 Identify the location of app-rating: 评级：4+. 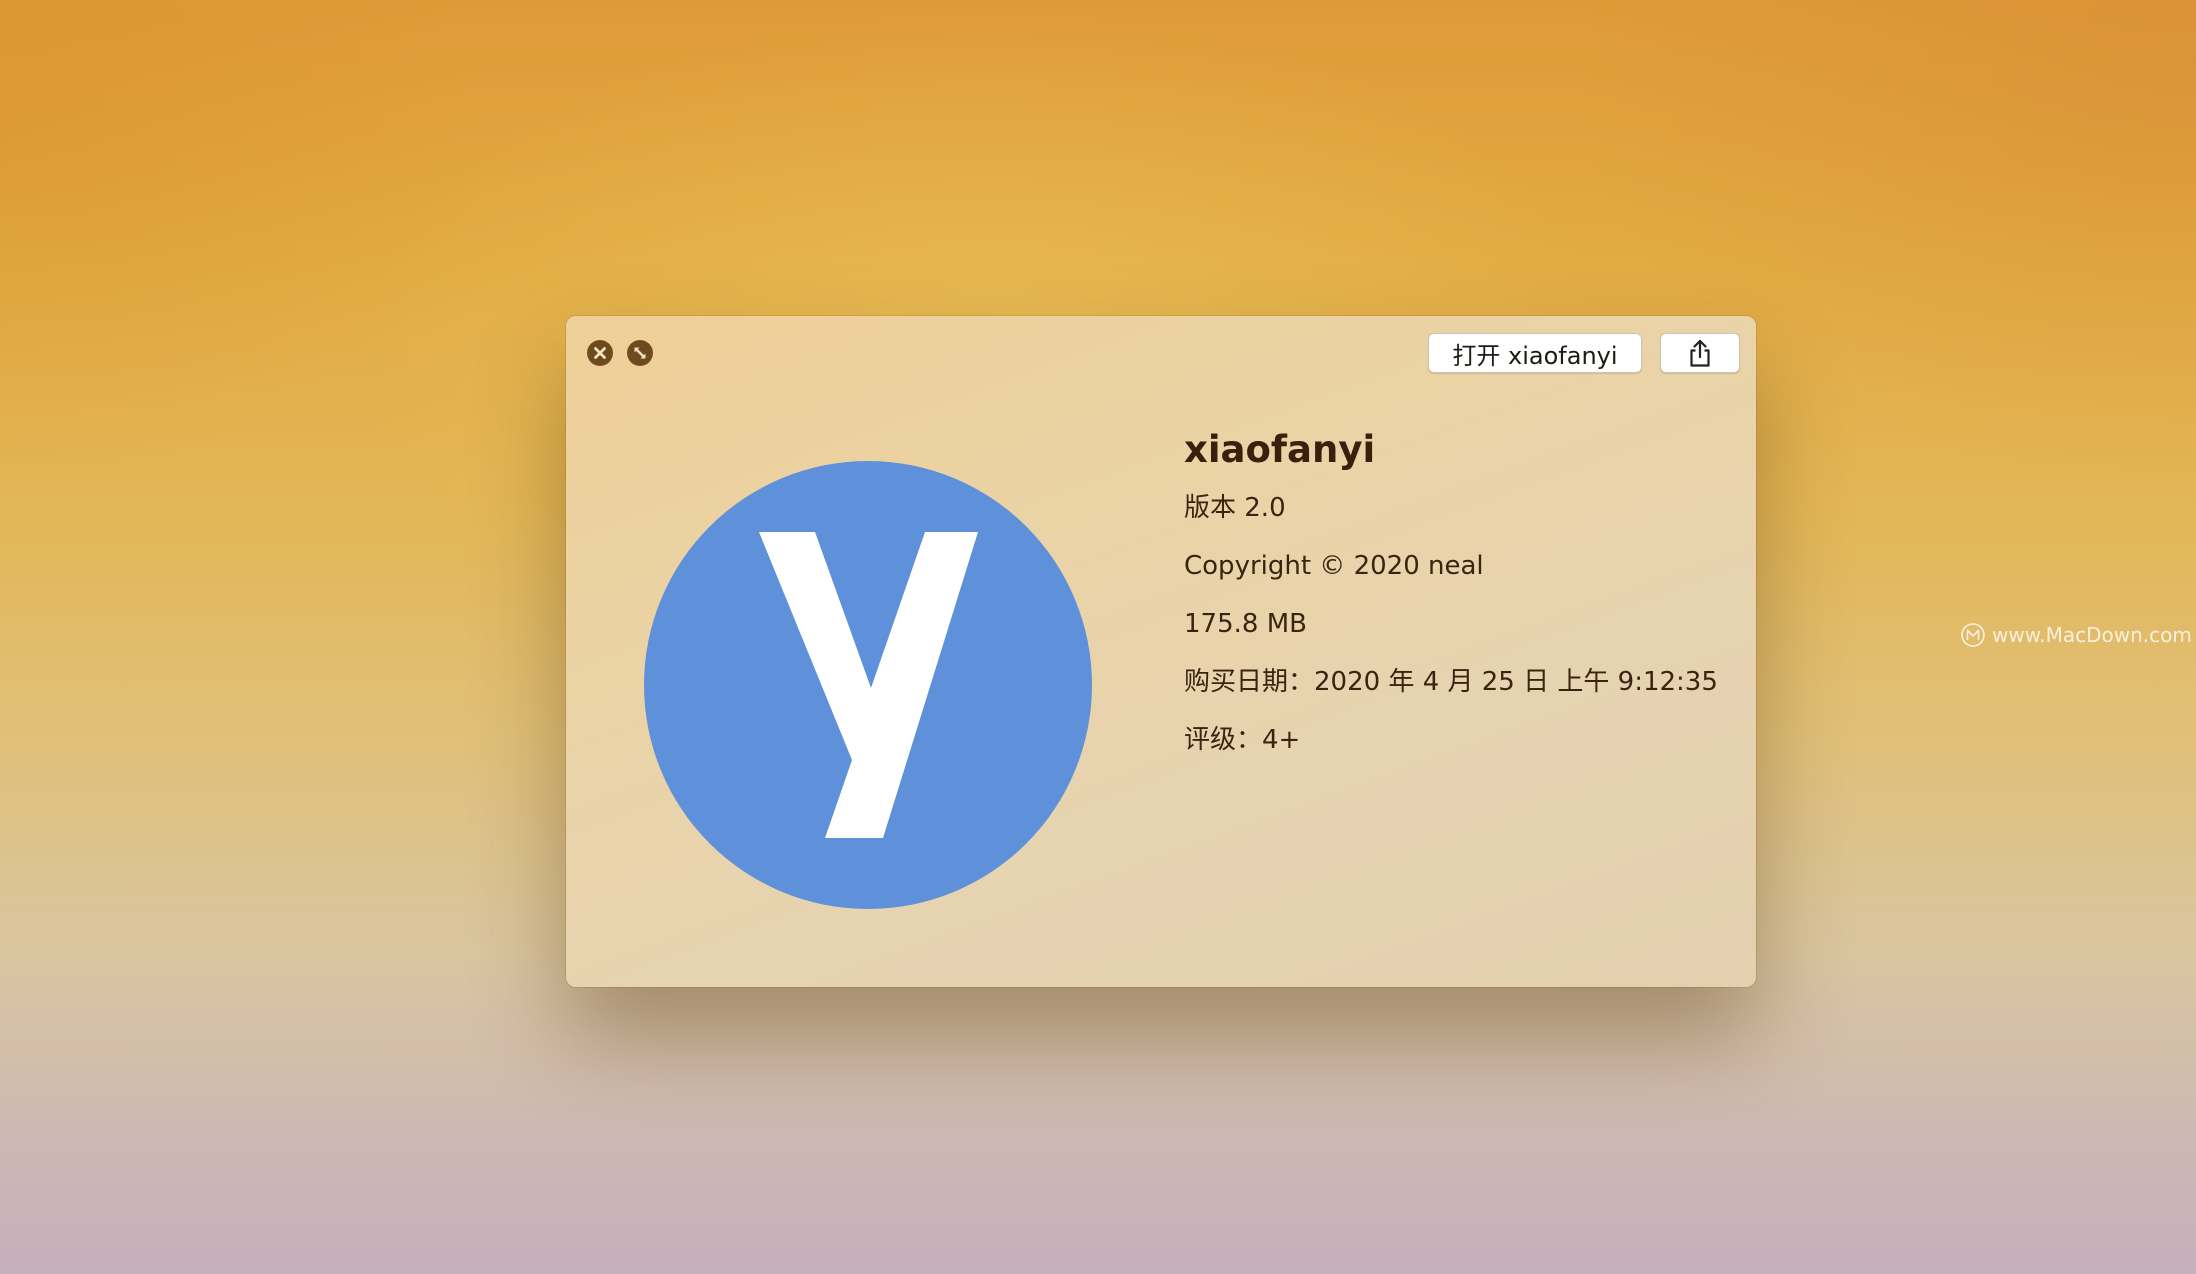
(1242, 740).